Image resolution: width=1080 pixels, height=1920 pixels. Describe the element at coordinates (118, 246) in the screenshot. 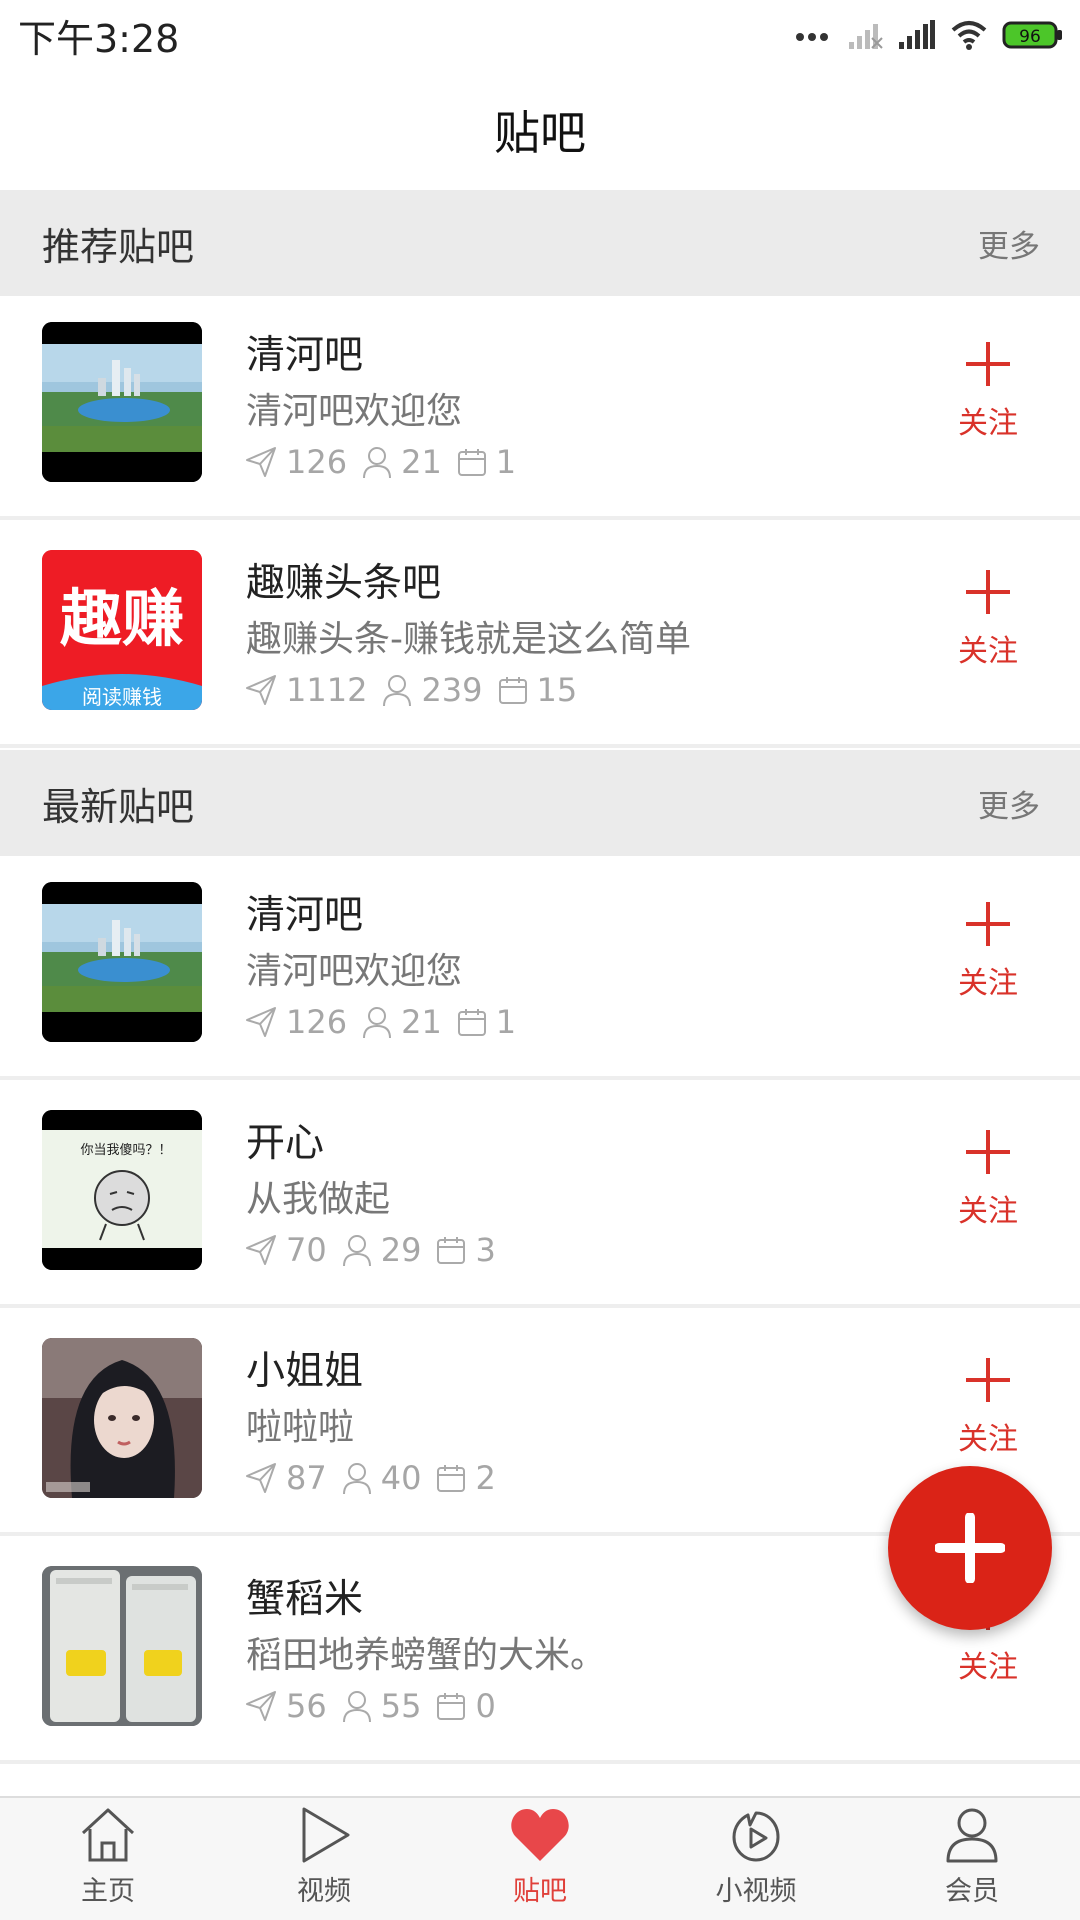

I see `section-title: 推荐贴吧` at that location.